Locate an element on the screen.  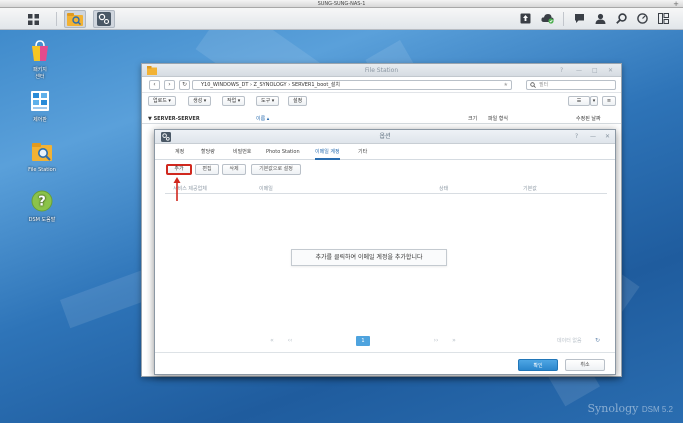
edit-button: 편집 is located at coordinates (207, 169).